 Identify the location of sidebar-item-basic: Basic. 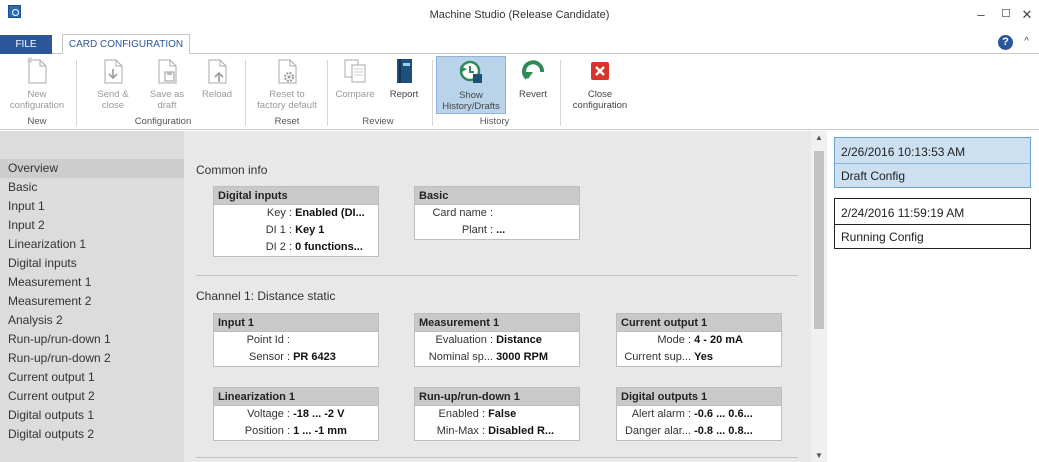
(92, 187).